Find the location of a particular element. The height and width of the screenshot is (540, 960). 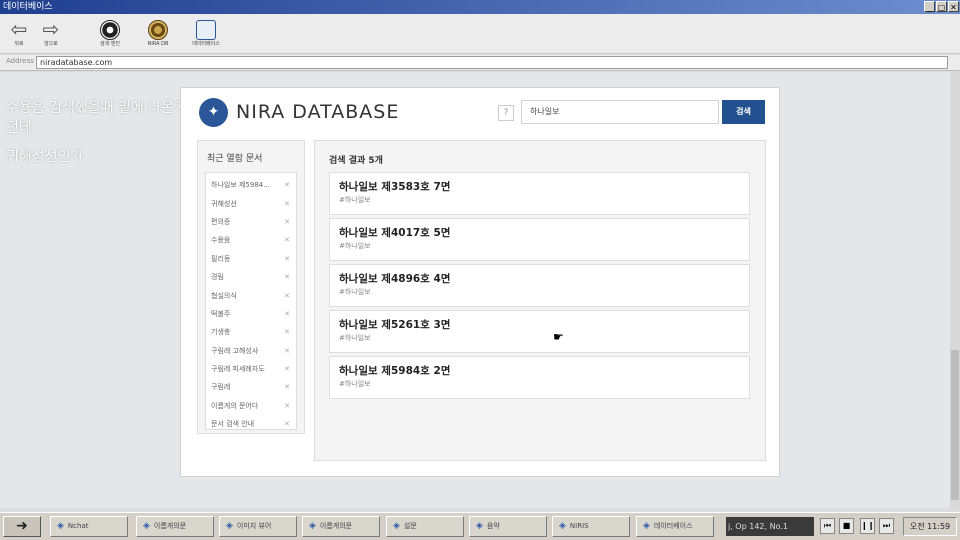

recent-doc-label: 수용음 is located at coordinates (221, 240).